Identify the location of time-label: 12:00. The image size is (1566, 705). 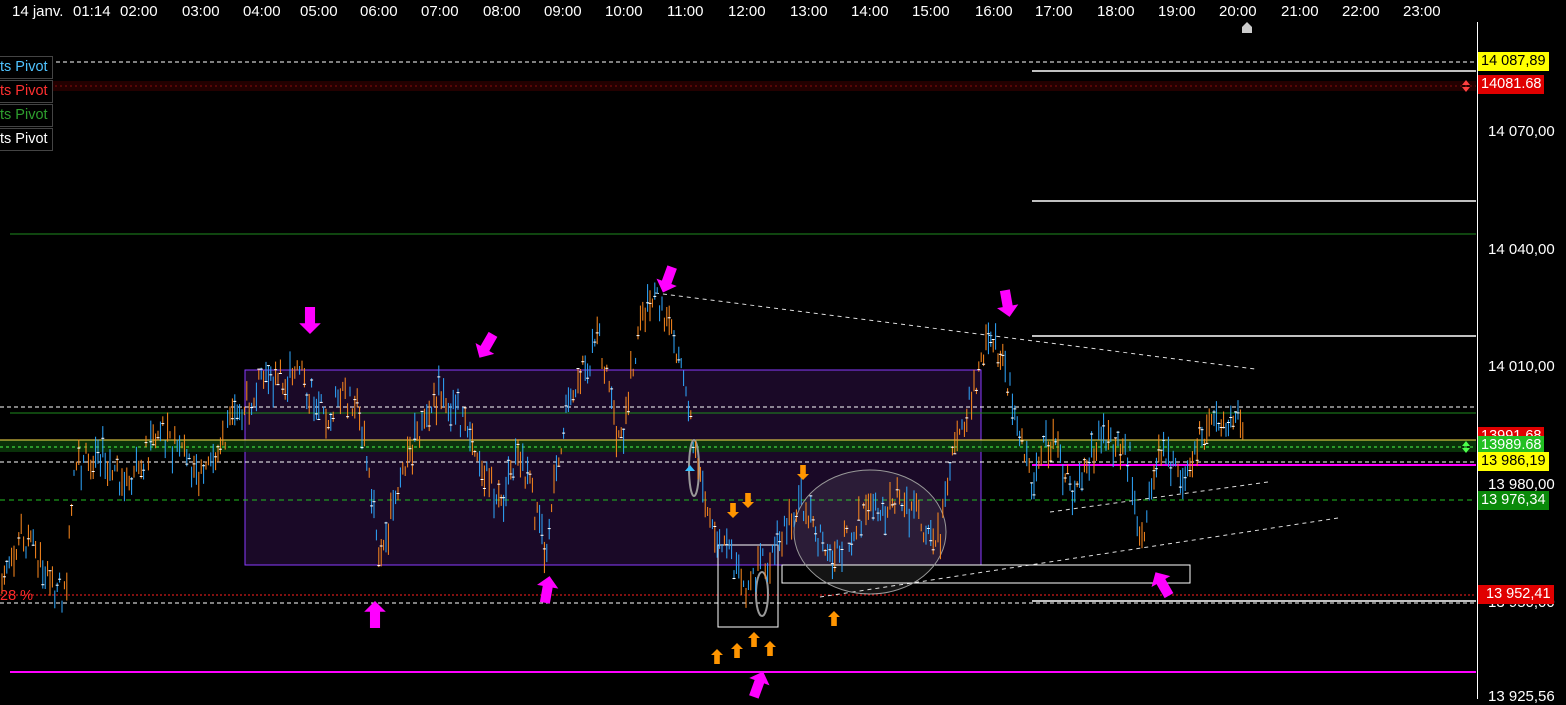
(747, 11).